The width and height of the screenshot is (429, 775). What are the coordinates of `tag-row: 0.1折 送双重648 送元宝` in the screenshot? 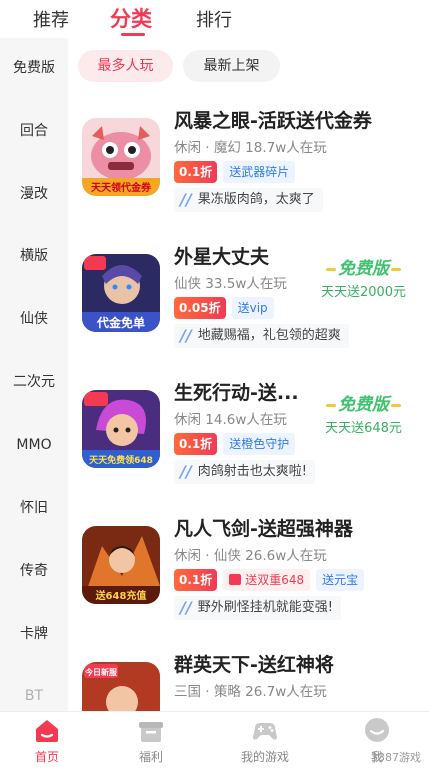 It's located at (269, 580).